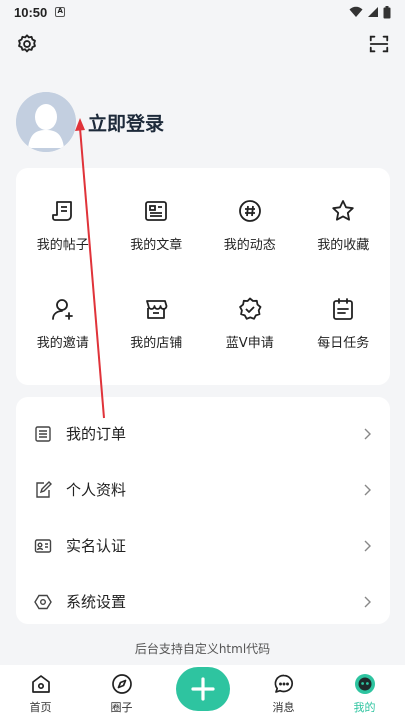 This screenshot has width=405, height=720. What do you see at coordinates (249, 343) in the screenshot?
I see `grid-item-label: 蓝V申请` at bounding box center [249, 343].